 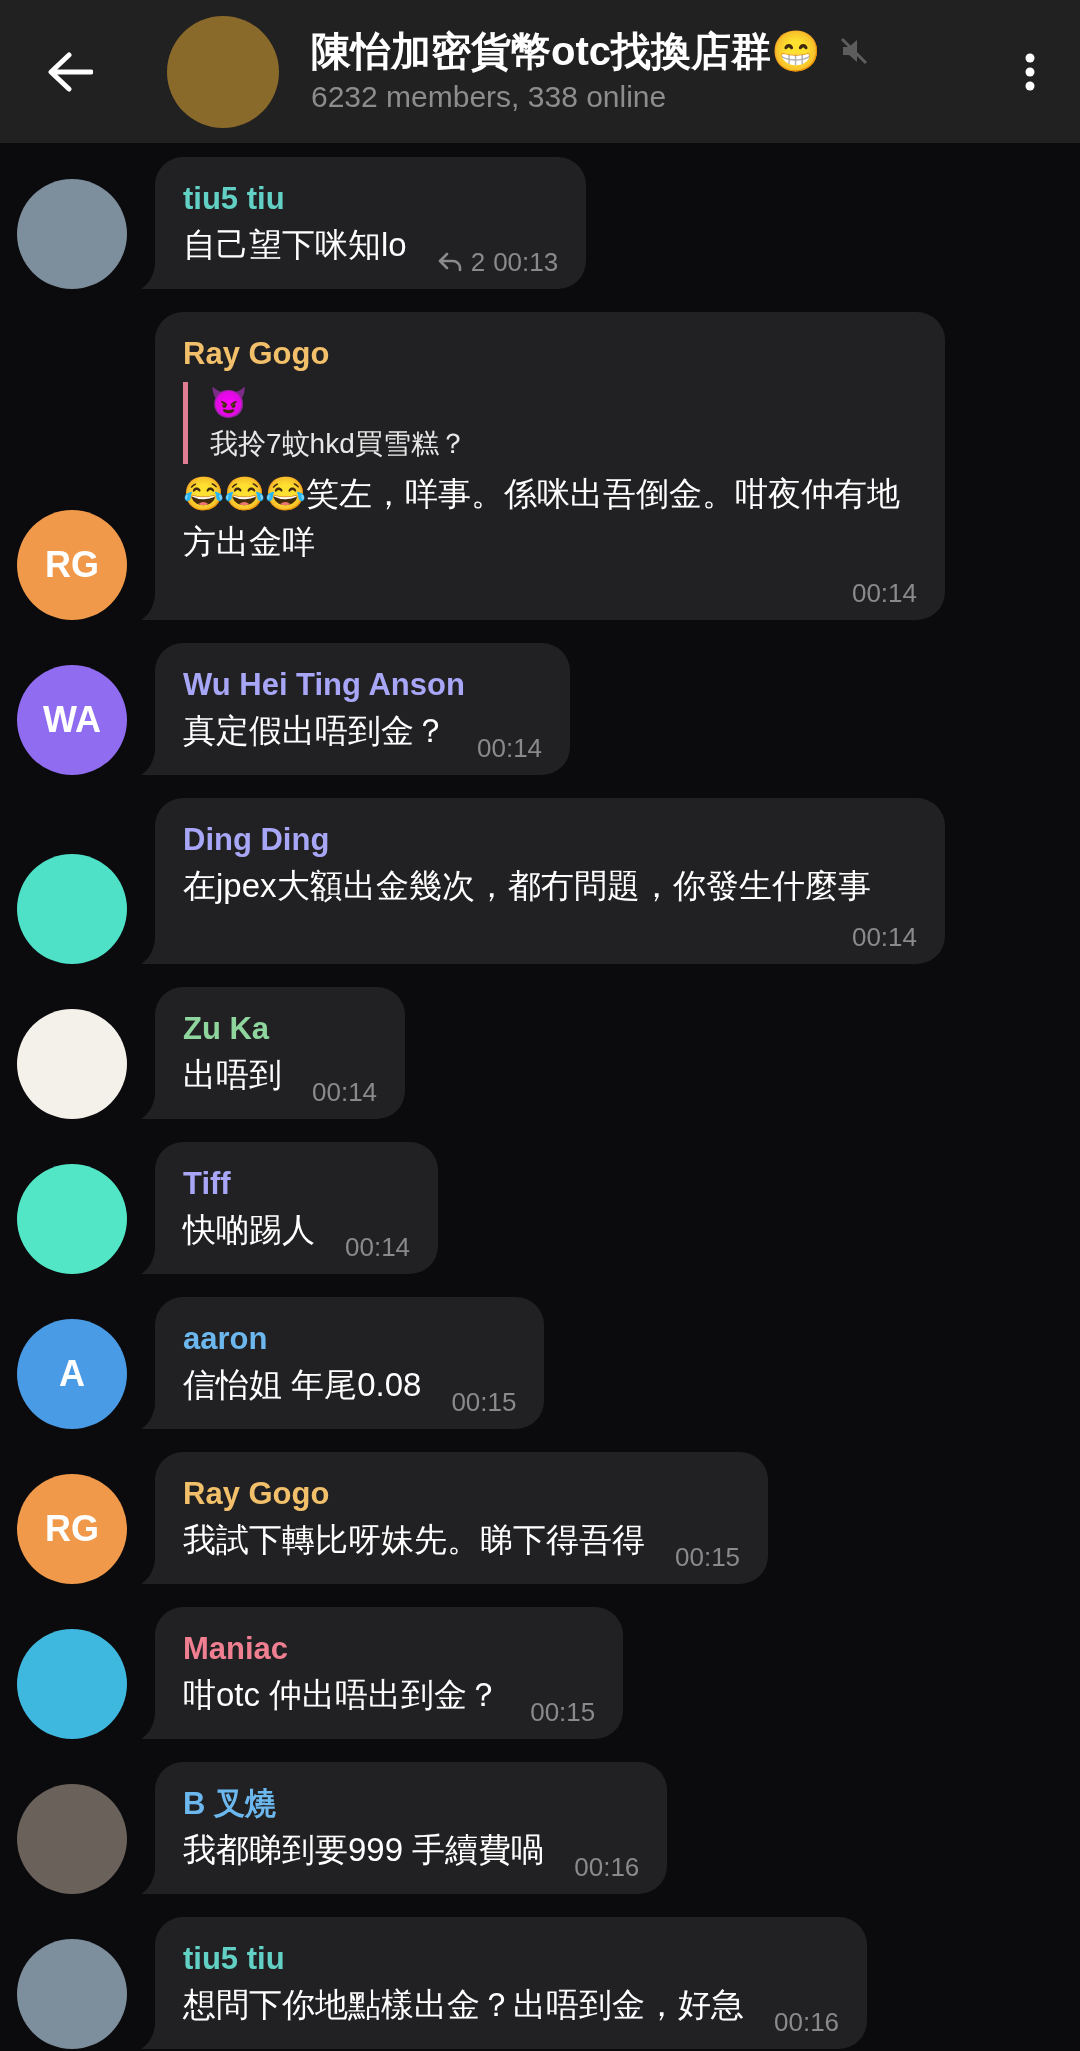 What do you see at coordinates (338, 444) in the screenshot?
I see `quote-text: 我拎7蚊hkd買雪糕？` at bounding box center [338, 444].